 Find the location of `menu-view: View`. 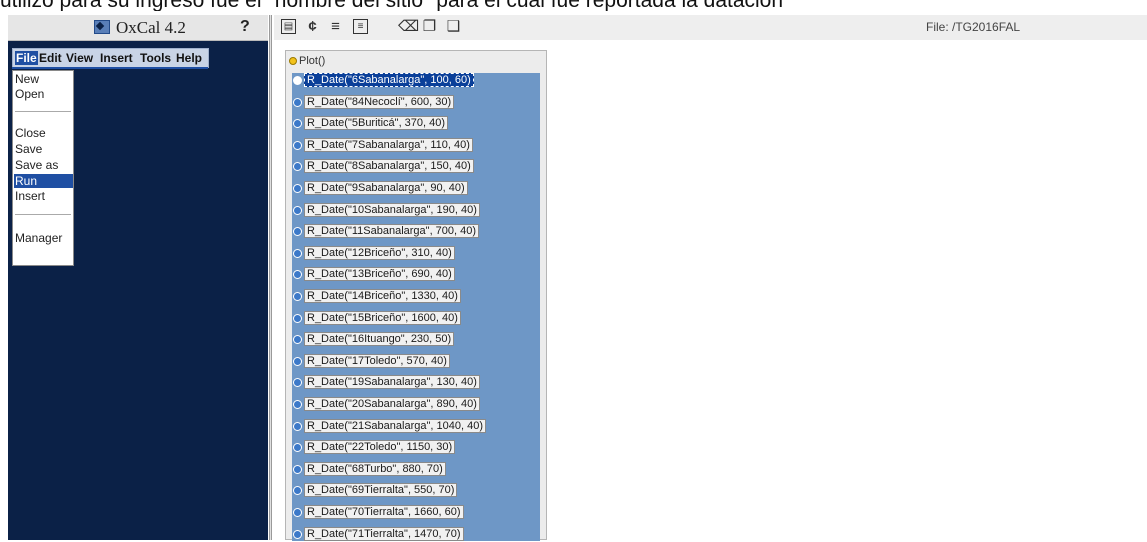

menu-view: View is located at coordinates (79, 58).